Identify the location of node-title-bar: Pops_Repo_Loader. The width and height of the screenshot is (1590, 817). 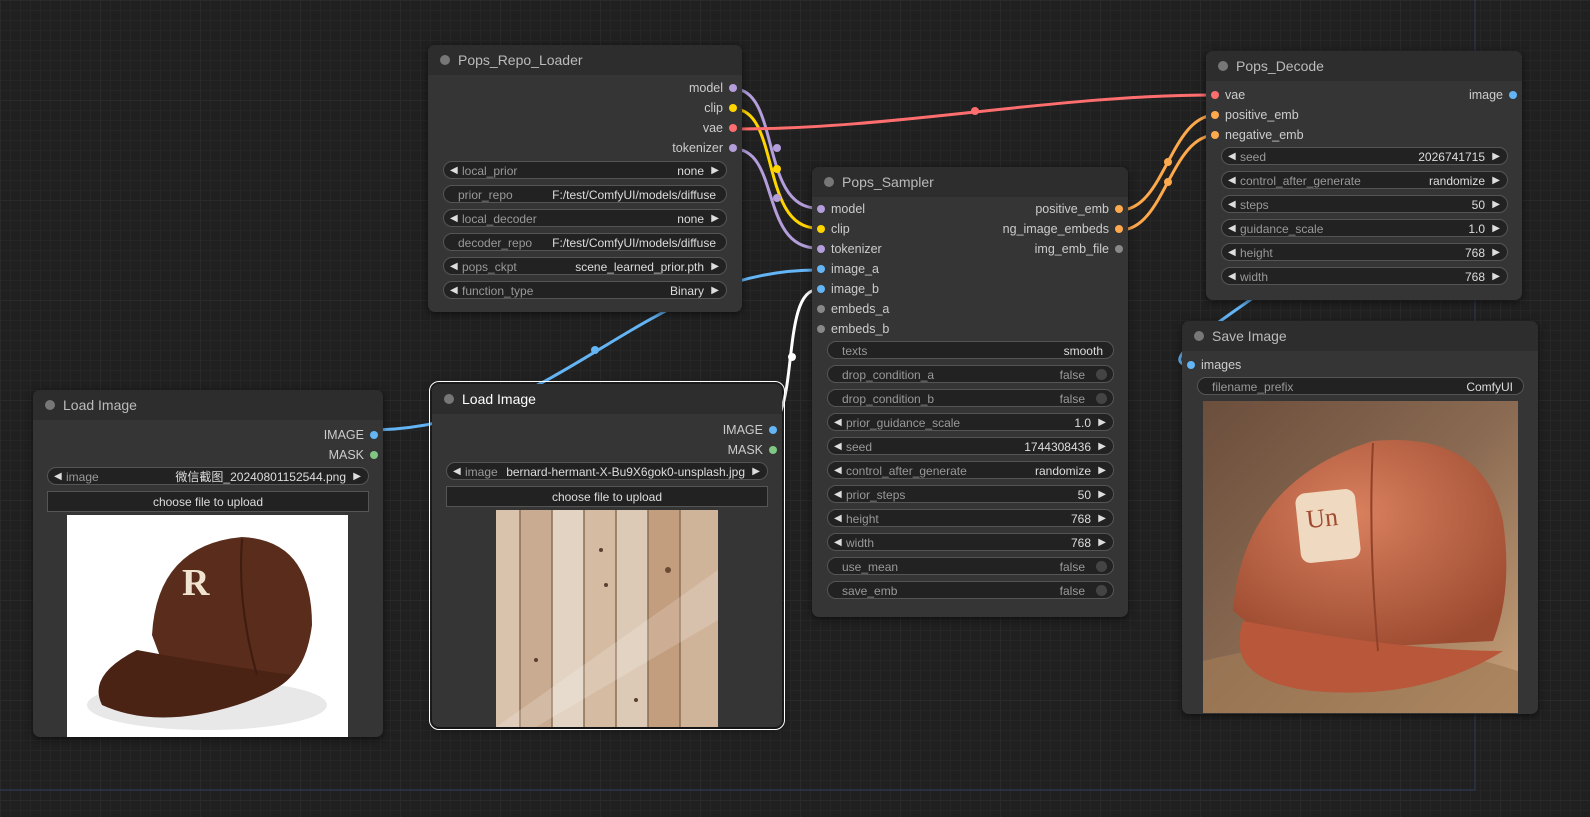
(585, 60).